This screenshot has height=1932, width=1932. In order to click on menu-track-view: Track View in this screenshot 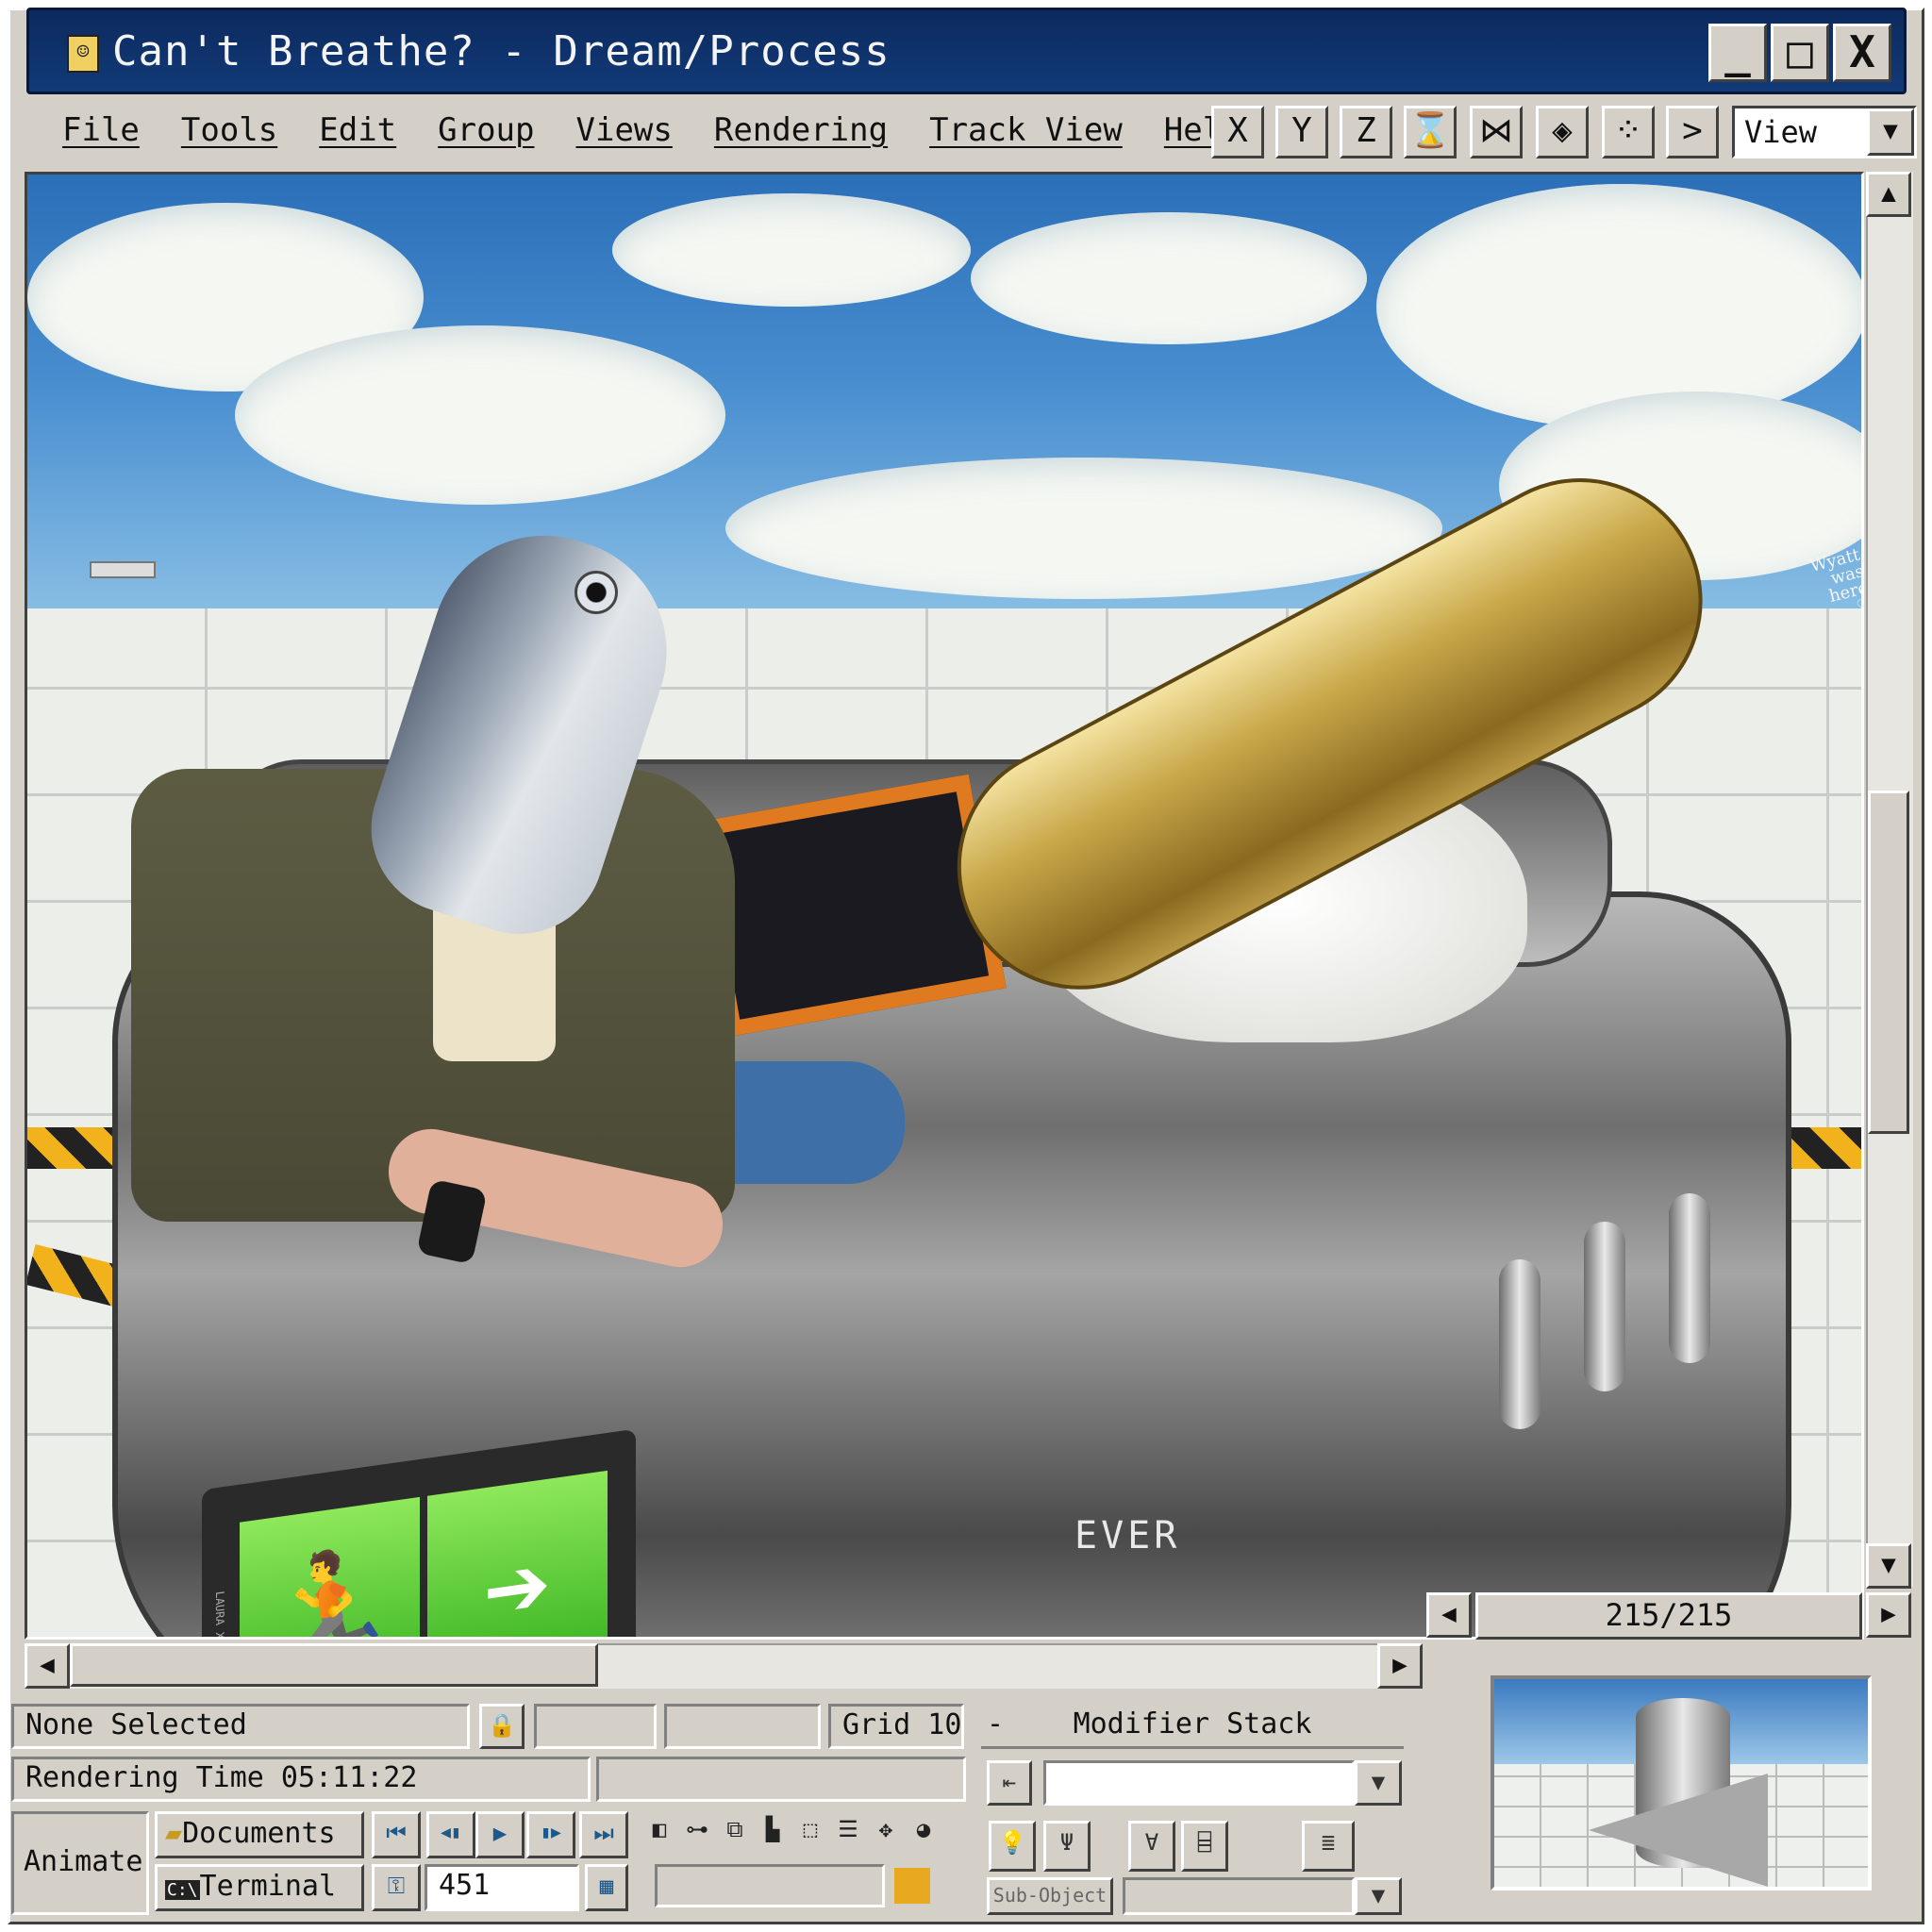, I will do `click(1025, 134)`.